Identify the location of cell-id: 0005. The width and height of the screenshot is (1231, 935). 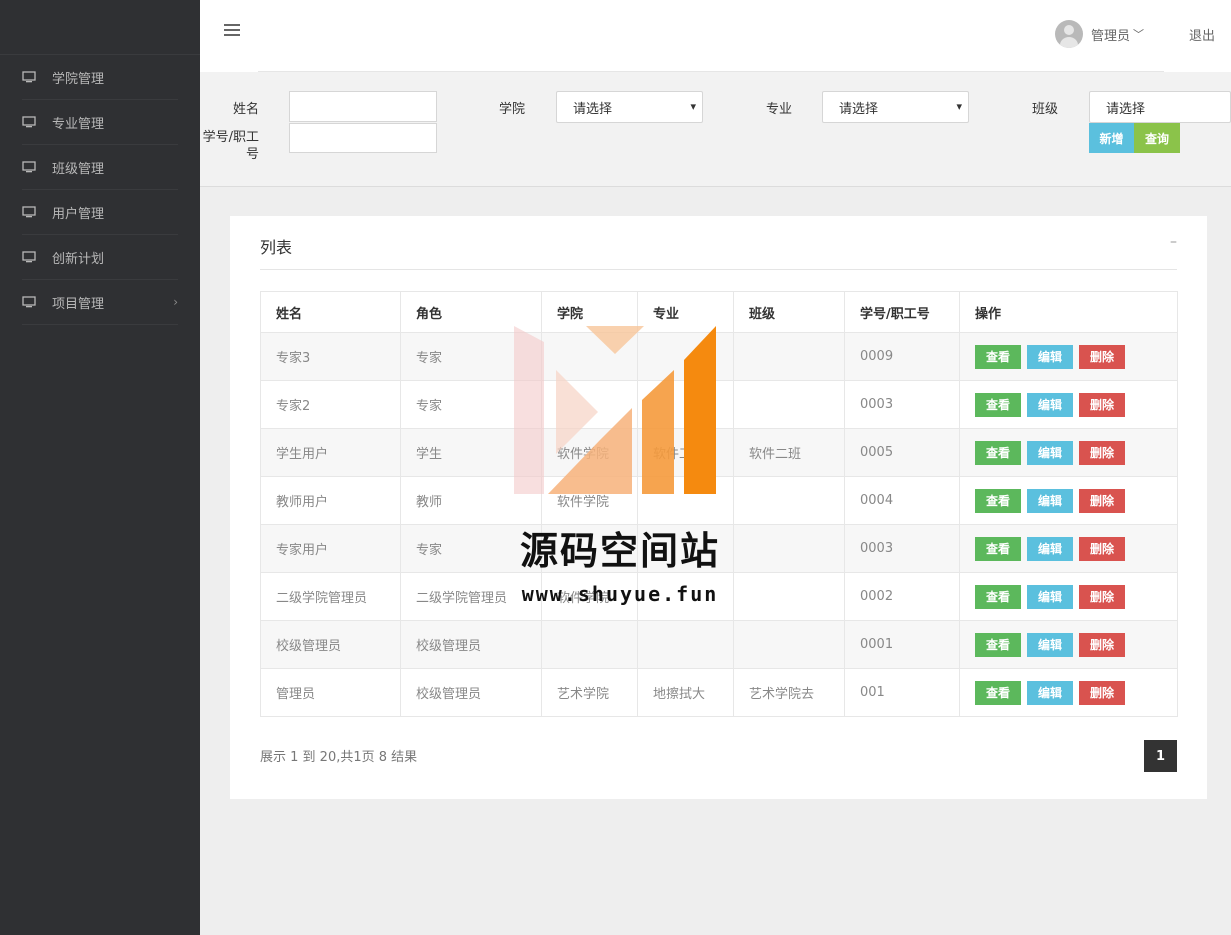
(902, 452).